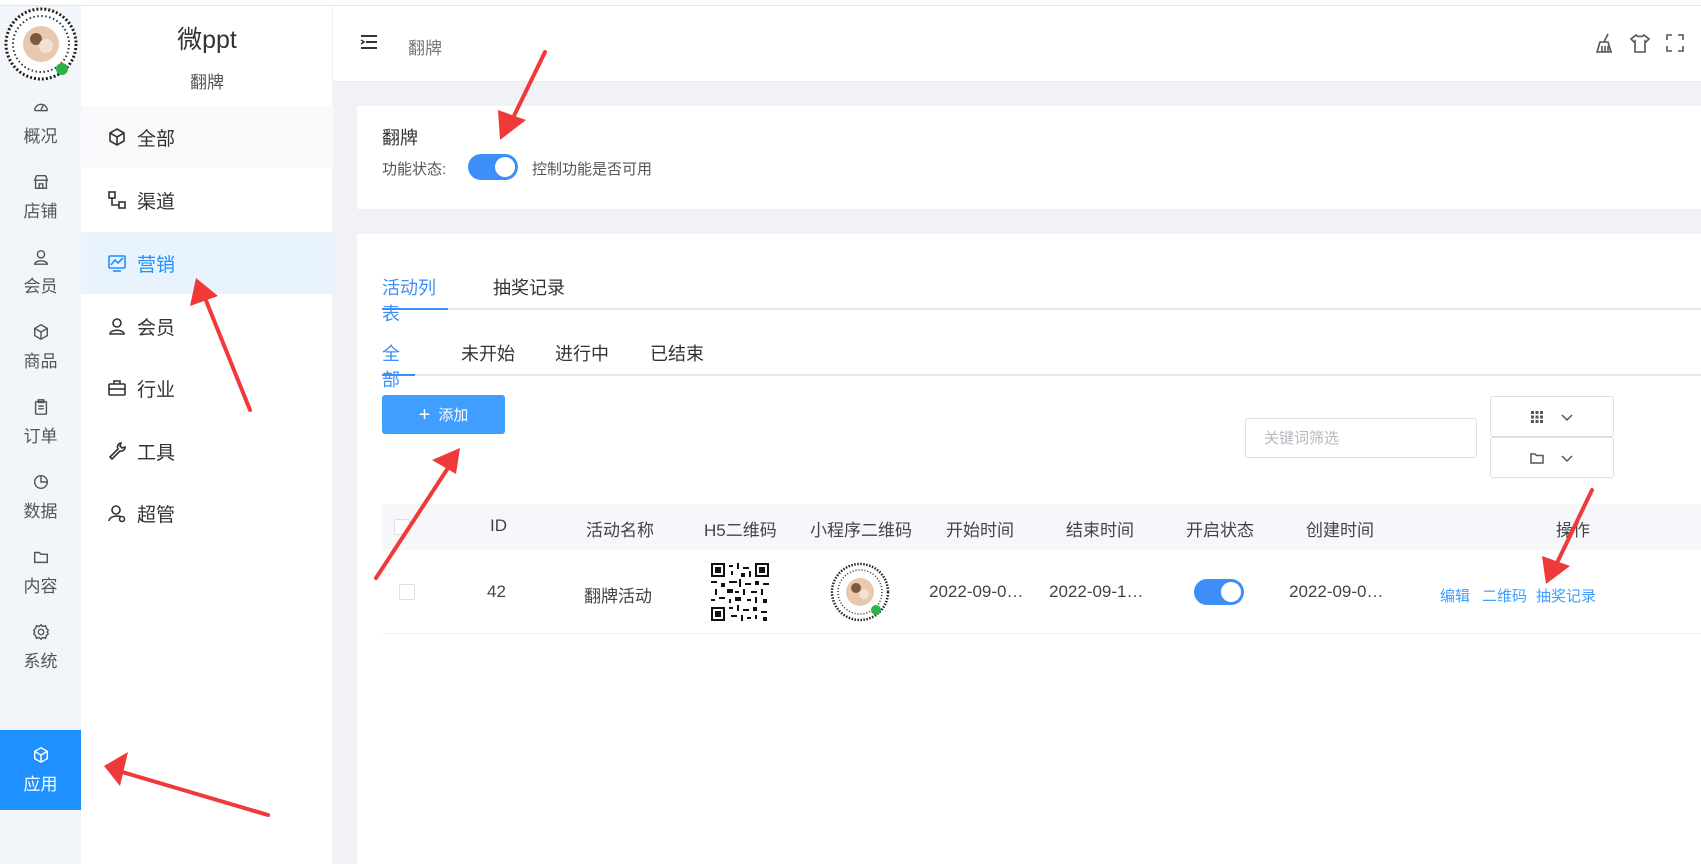 Image resolution: width=1701 pixels, height=864 pixels. I want to click on keyword-filter-input, so click(1361, 438).